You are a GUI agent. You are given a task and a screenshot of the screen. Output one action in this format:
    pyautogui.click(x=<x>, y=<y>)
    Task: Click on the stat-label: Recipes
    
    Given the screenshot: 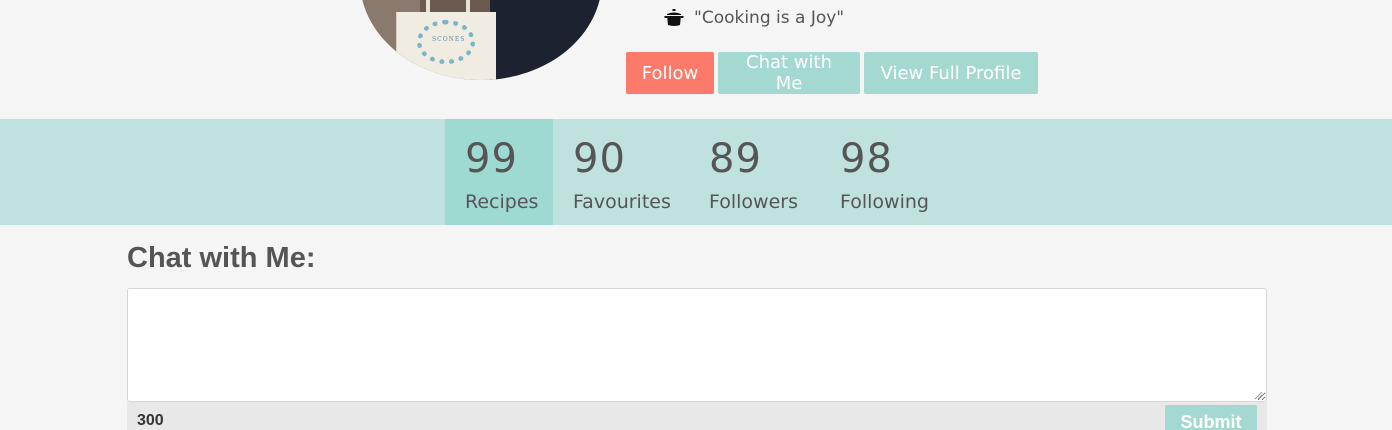 What is the action you would take?
    pyautogui.click(x=502, y=202)
    